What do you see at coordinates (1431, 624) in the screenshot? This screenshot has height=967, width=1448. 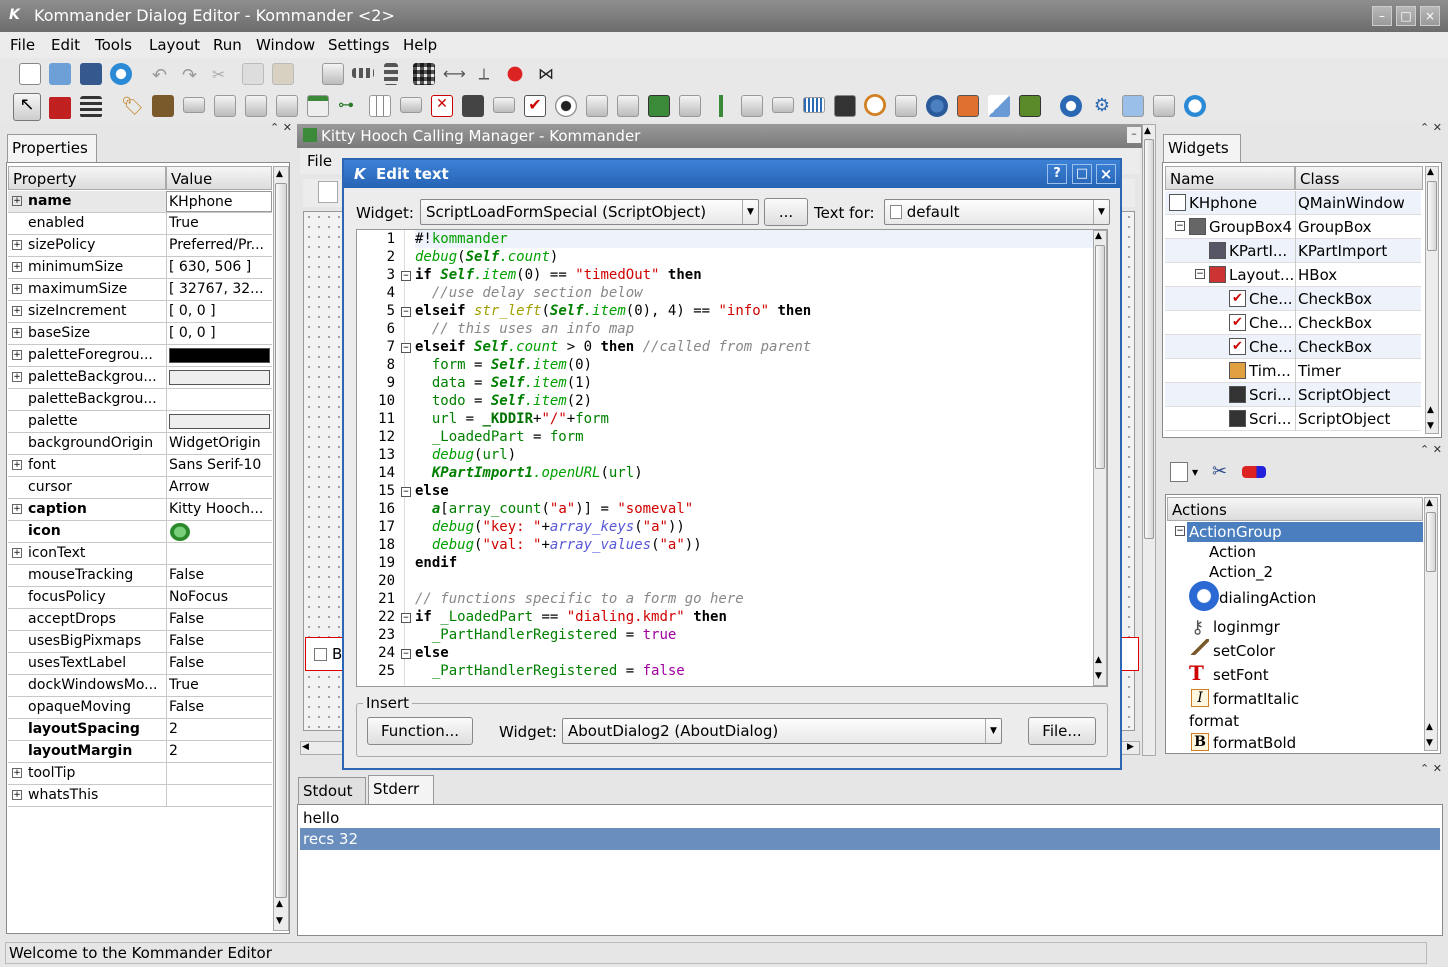 I see `actions-scrollbar: ▲ ▲ ▼` at bounding box center [1431, 624].